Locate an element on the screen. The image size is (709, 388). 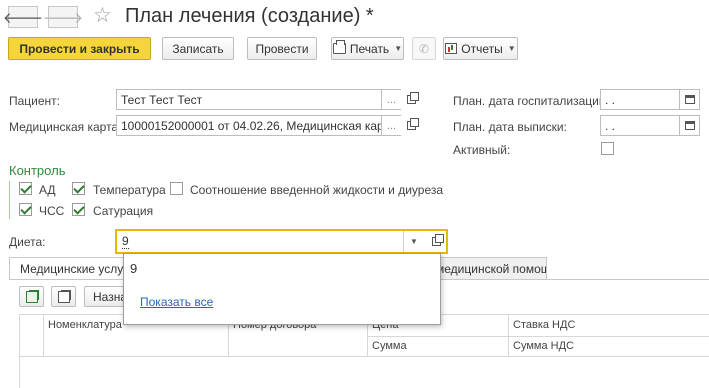
col-sum-header: Сумма is located at coordinates (389, 346).